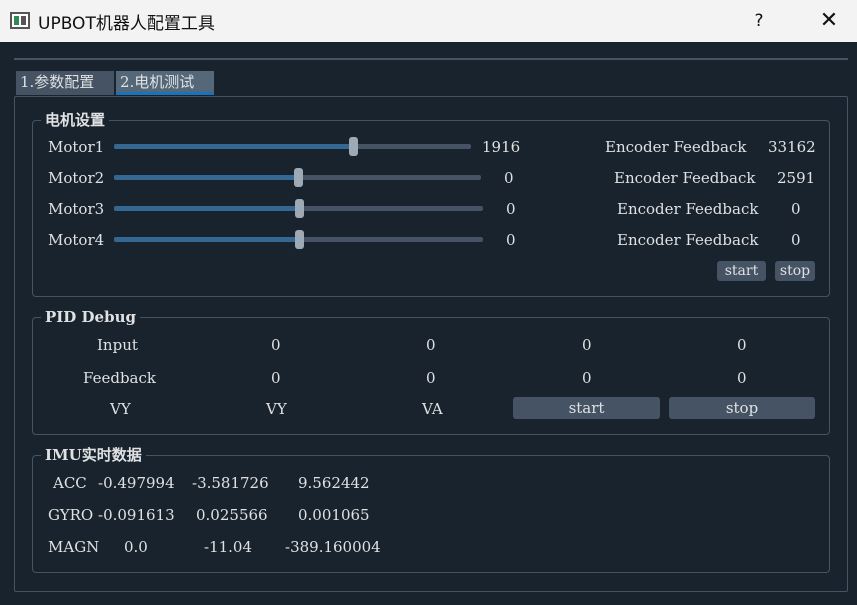 The width and height of the screenshot is (857, 605). I want to click on motor2-slider-handle, so click(298, 177).